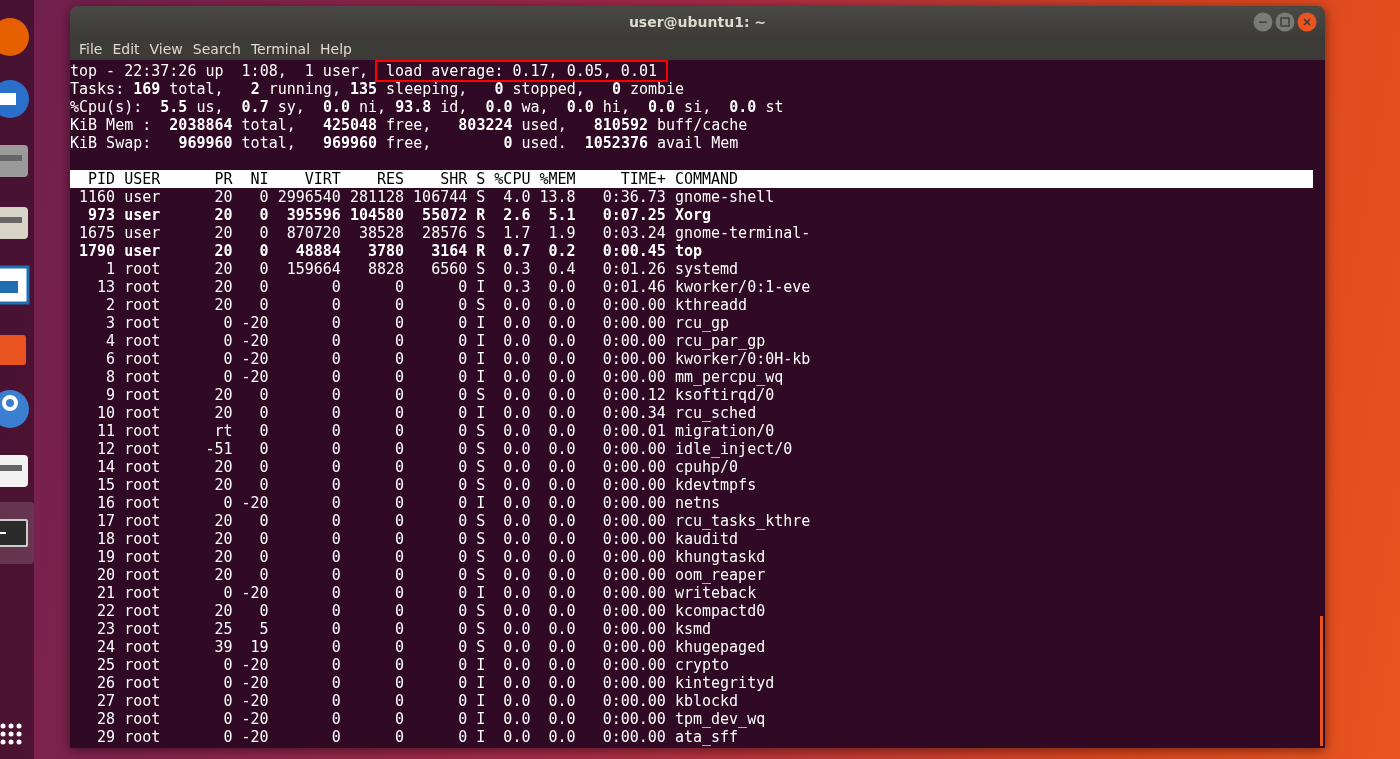  I want to click on table-cell-text: 27, so click(106, 701).